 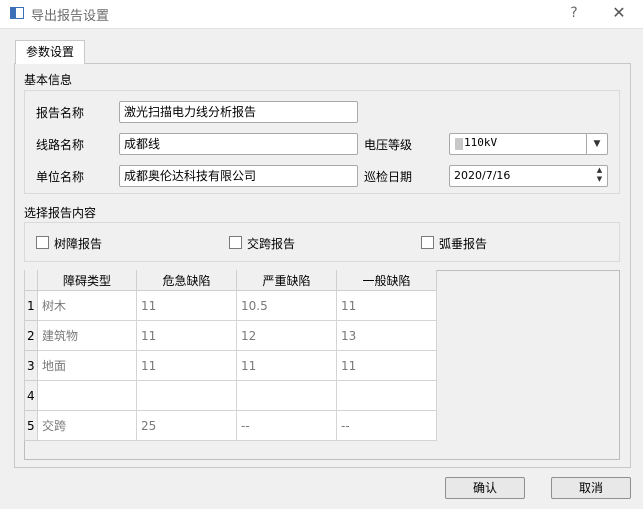 What do you see at coordinates (463, 244) in the screenshot?
I see `checkbox-label: 弧垂报告` at bounding box center [463, 244].